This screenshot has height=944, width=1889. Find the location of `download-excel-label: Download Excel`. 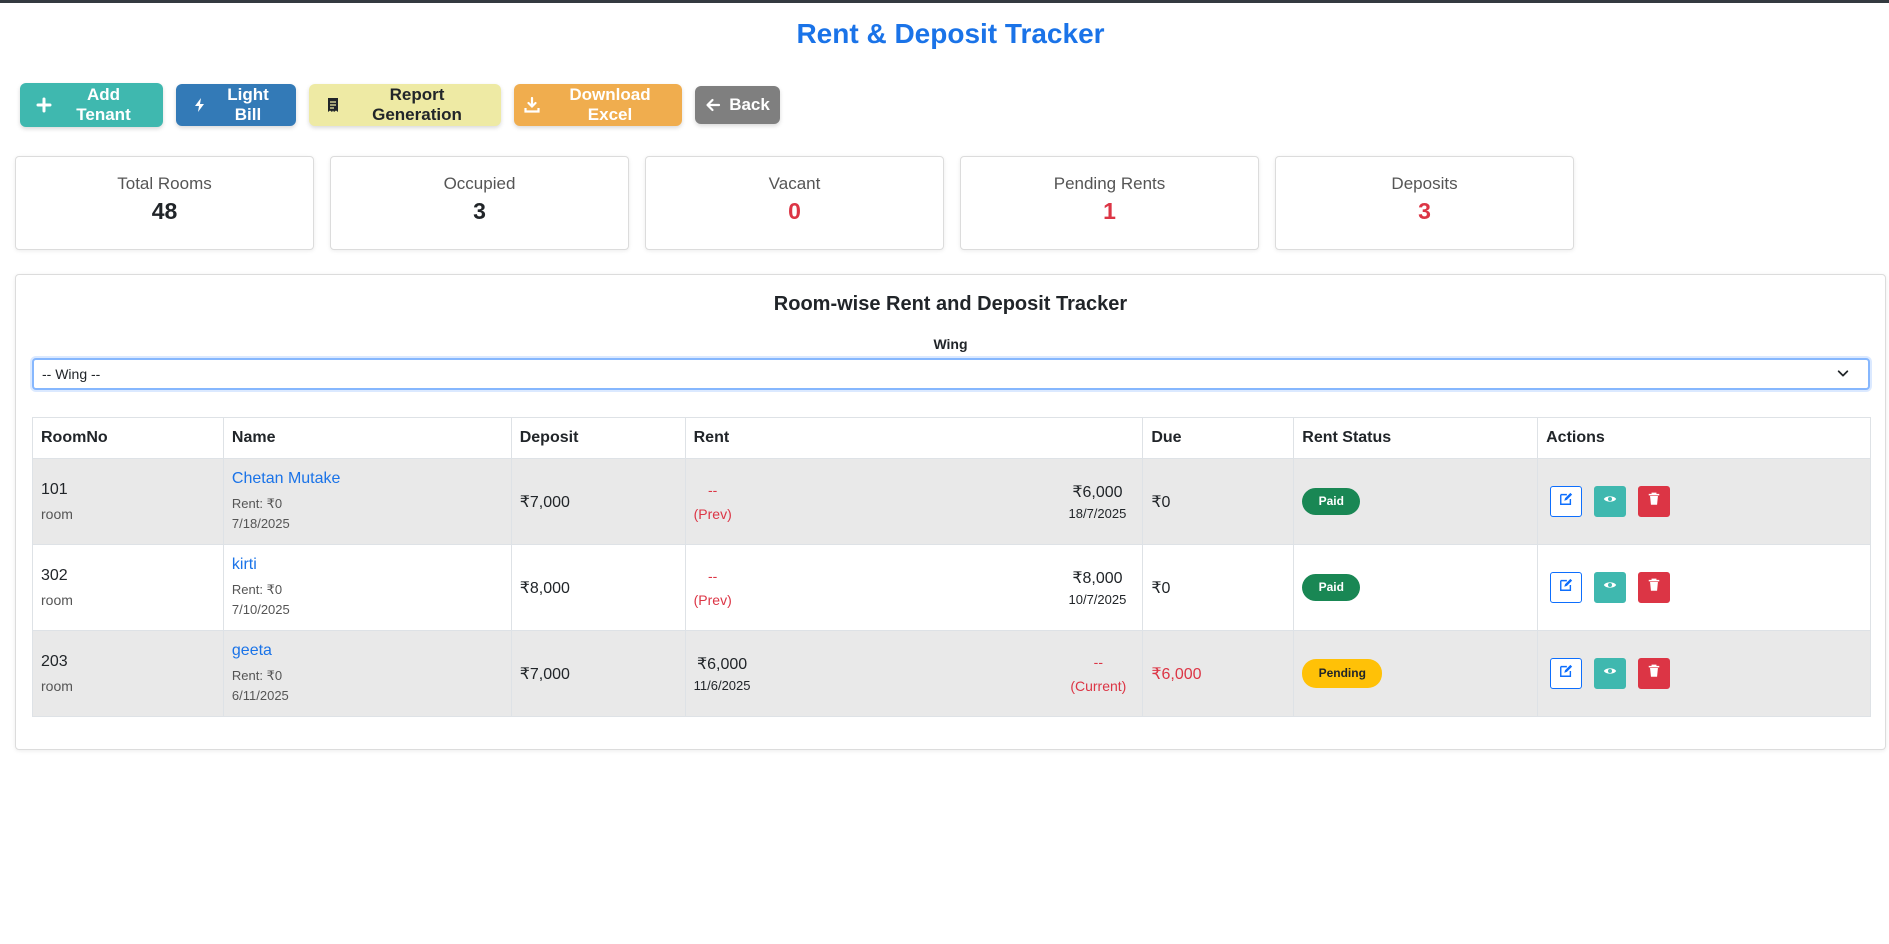

download-excel-label: Download Excel is located at coordinates (610, 104).